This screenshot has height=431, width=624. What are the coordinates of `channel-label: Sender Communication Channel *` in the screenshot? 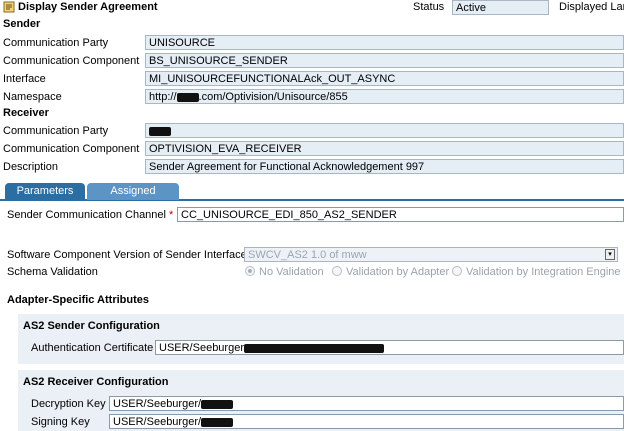 It's located at (90, 215).